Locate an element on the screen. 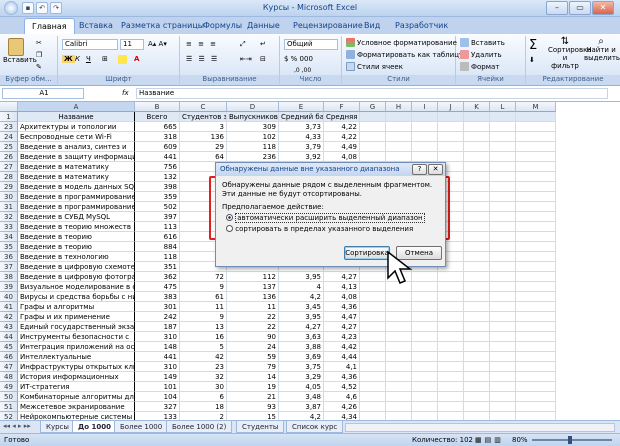 The image size is (620, 446). table-cell: 310 is located at coordinates (157, 337).